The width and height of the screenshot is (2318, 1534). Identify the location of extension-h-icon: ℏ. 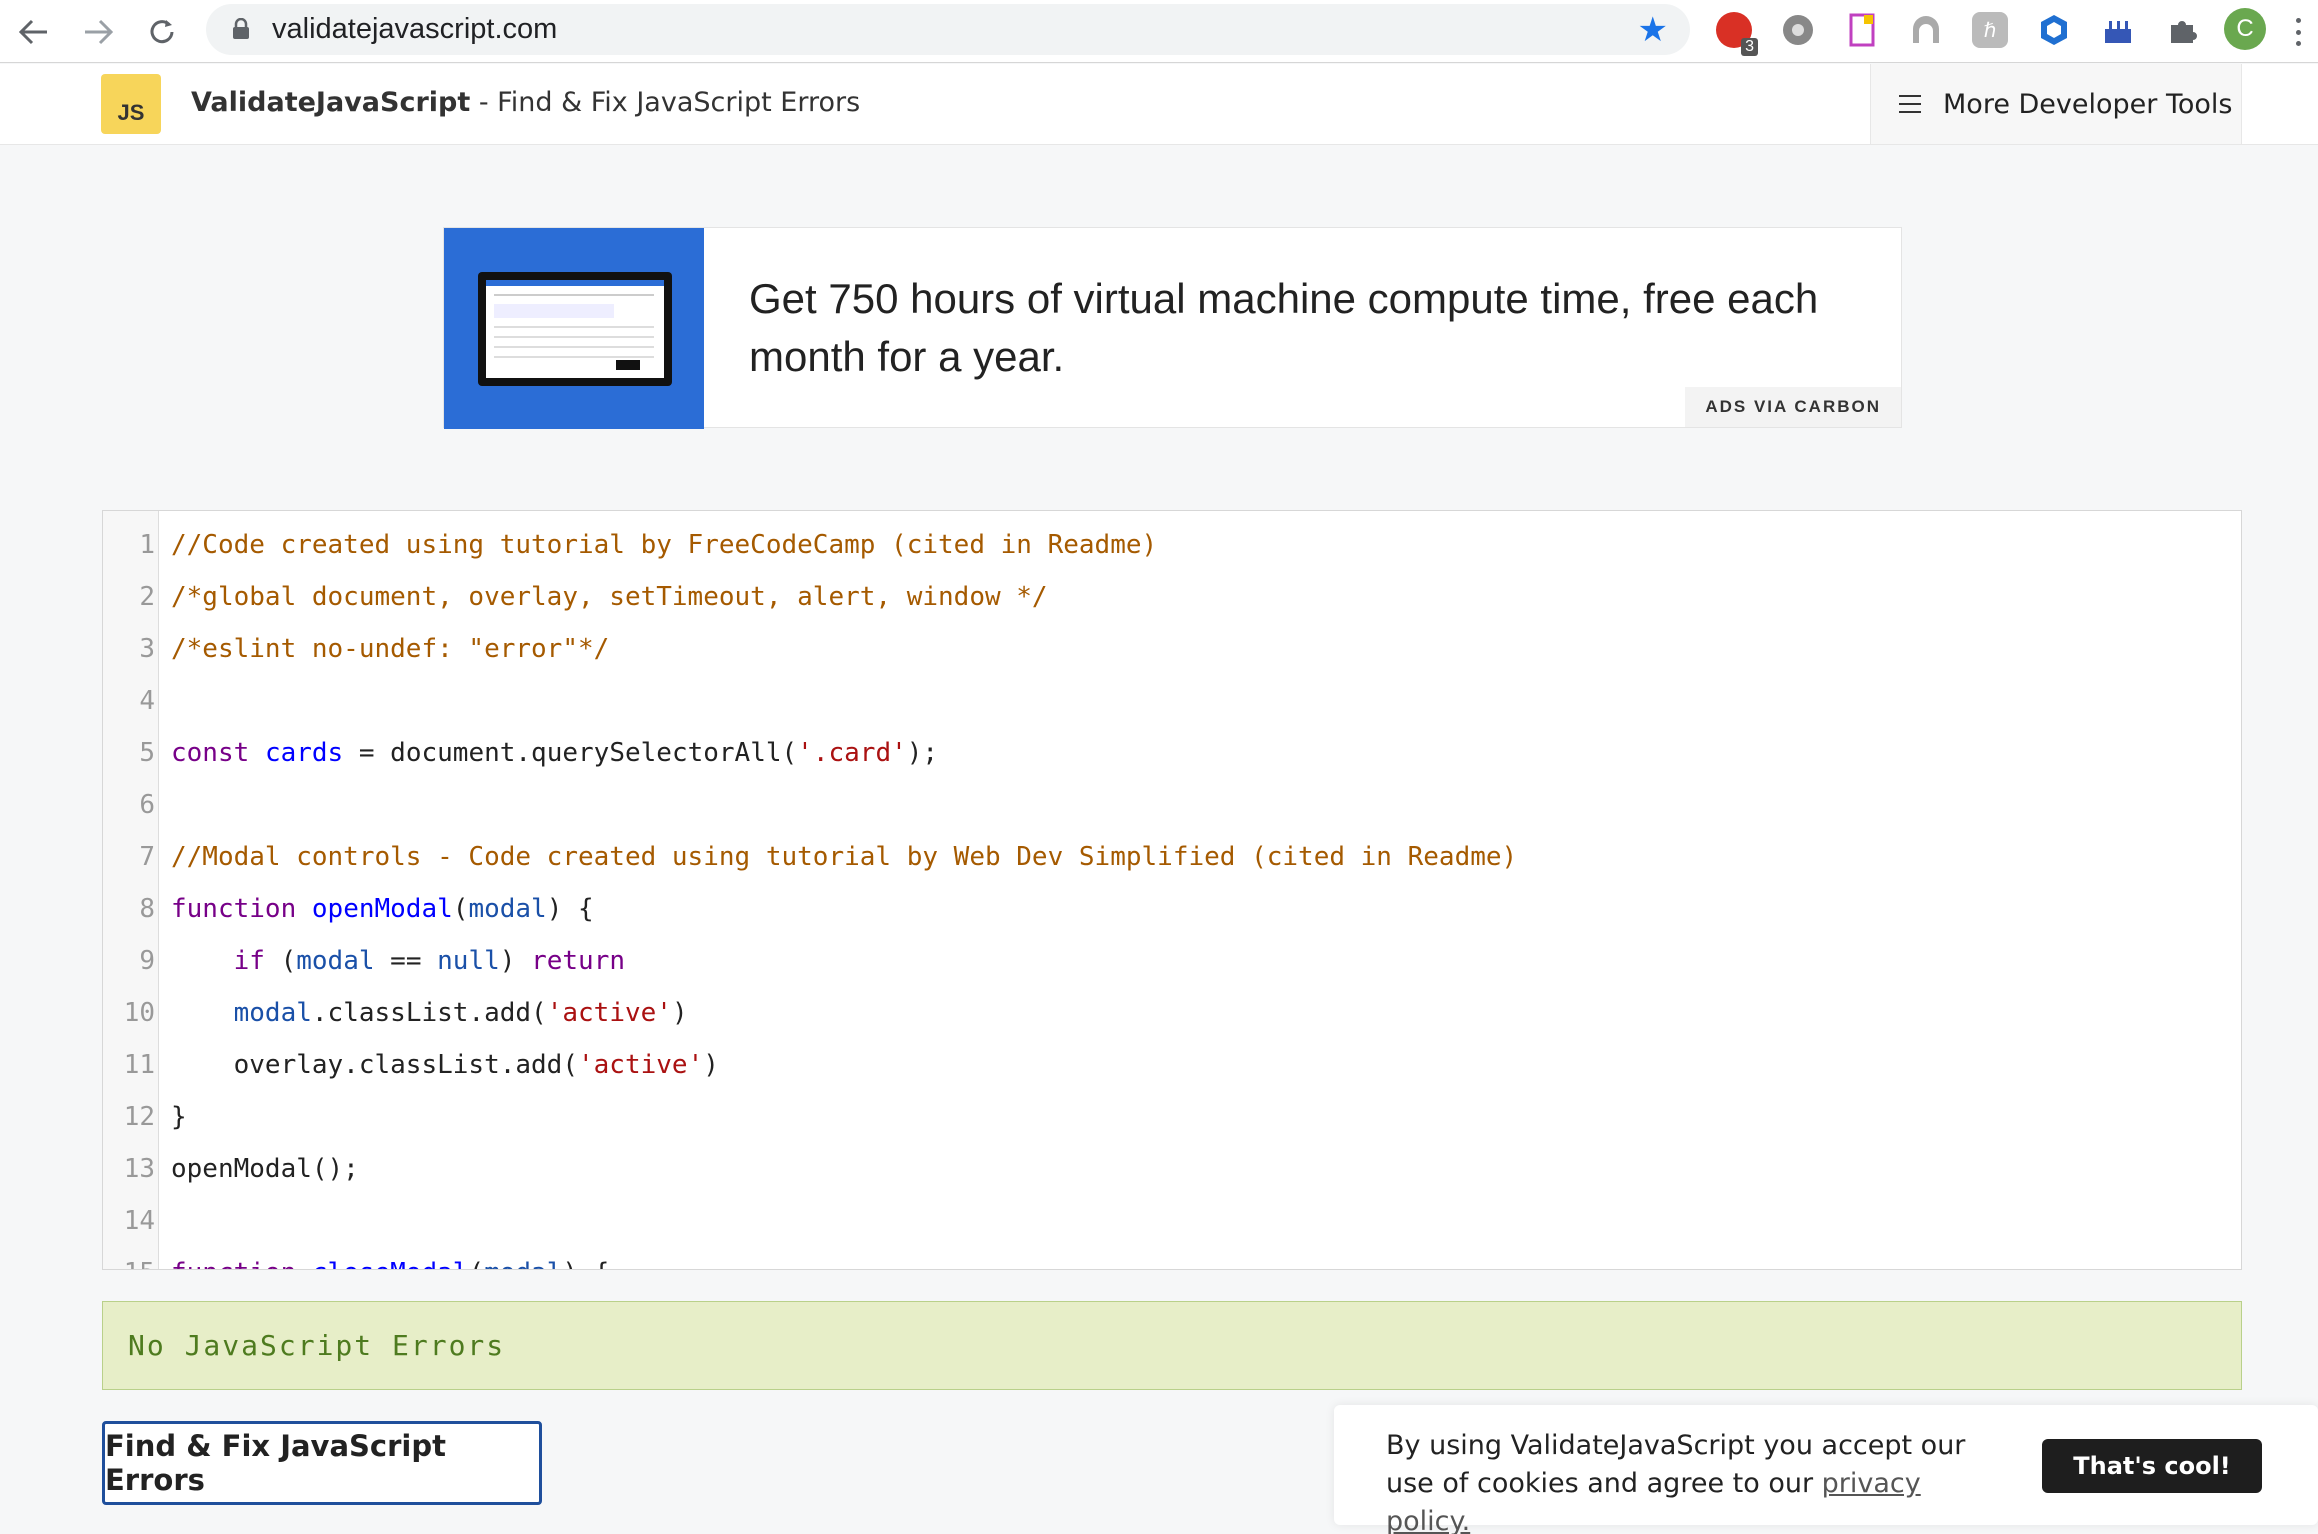
(1990, 30).